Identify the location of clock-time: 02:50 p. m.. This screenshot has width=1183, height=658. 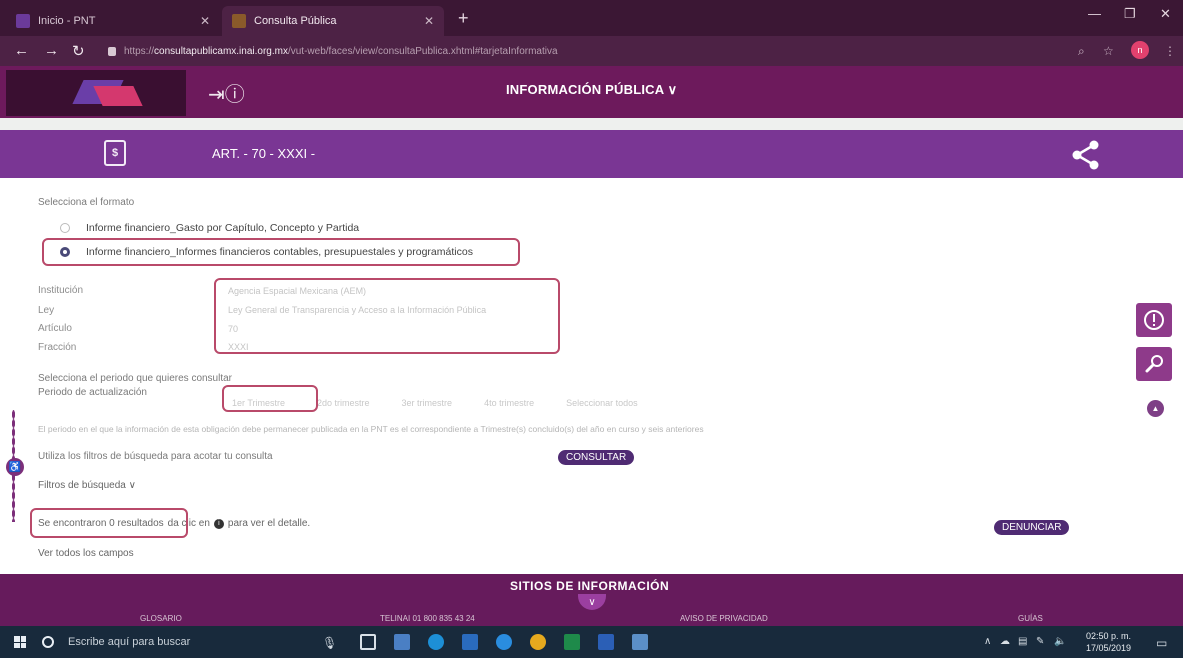
(1109, 636).